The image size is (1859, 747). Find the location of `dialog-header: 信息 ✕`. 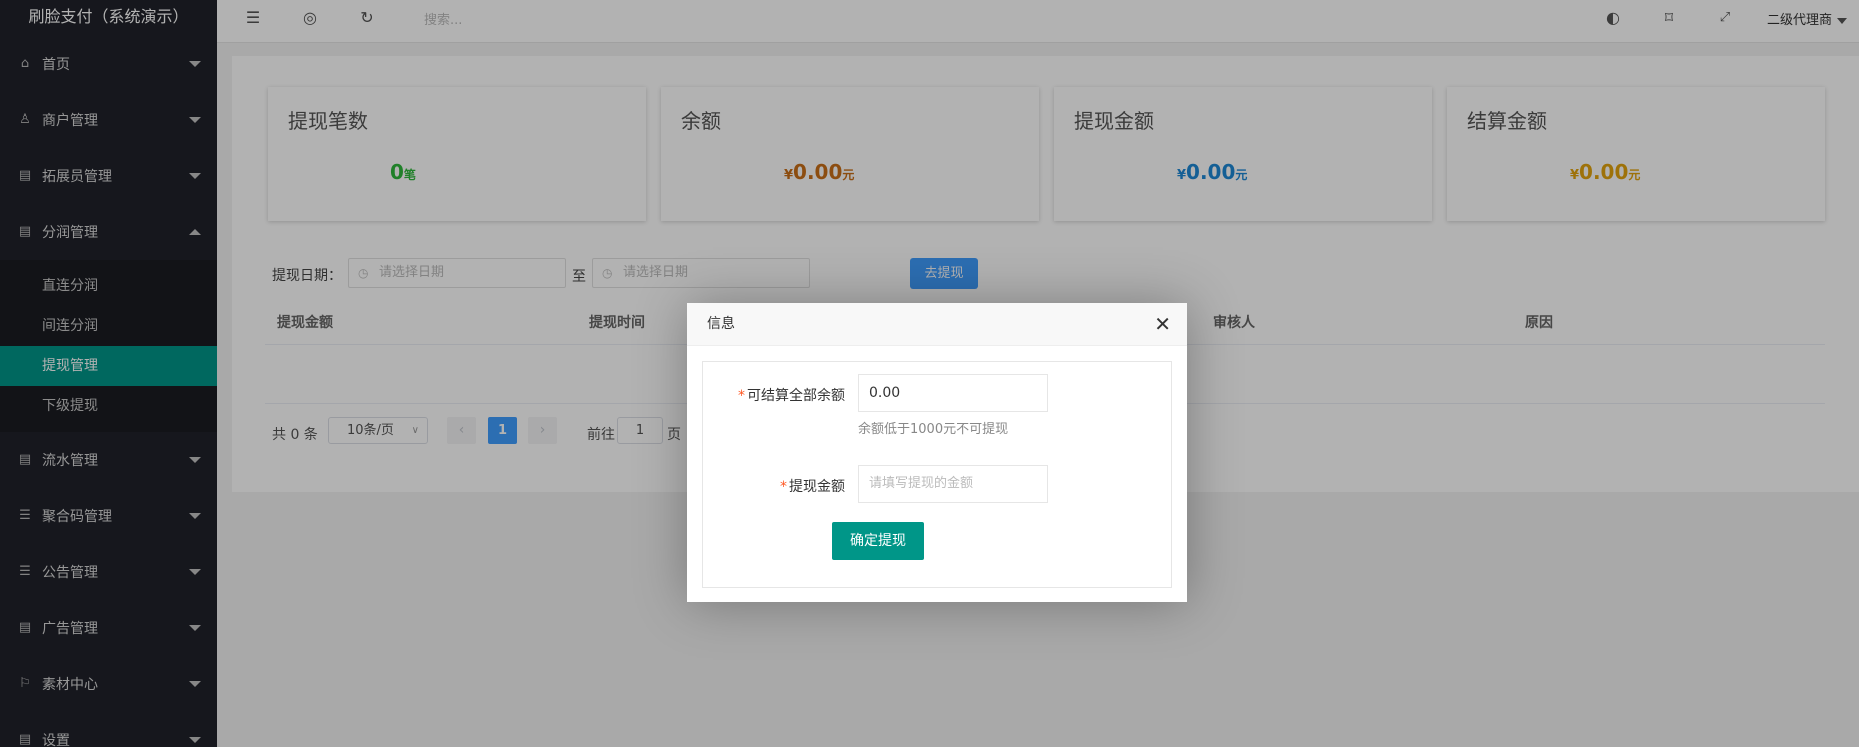

dialog-header: 信息 ✕ is located at coordinates (937, 324).